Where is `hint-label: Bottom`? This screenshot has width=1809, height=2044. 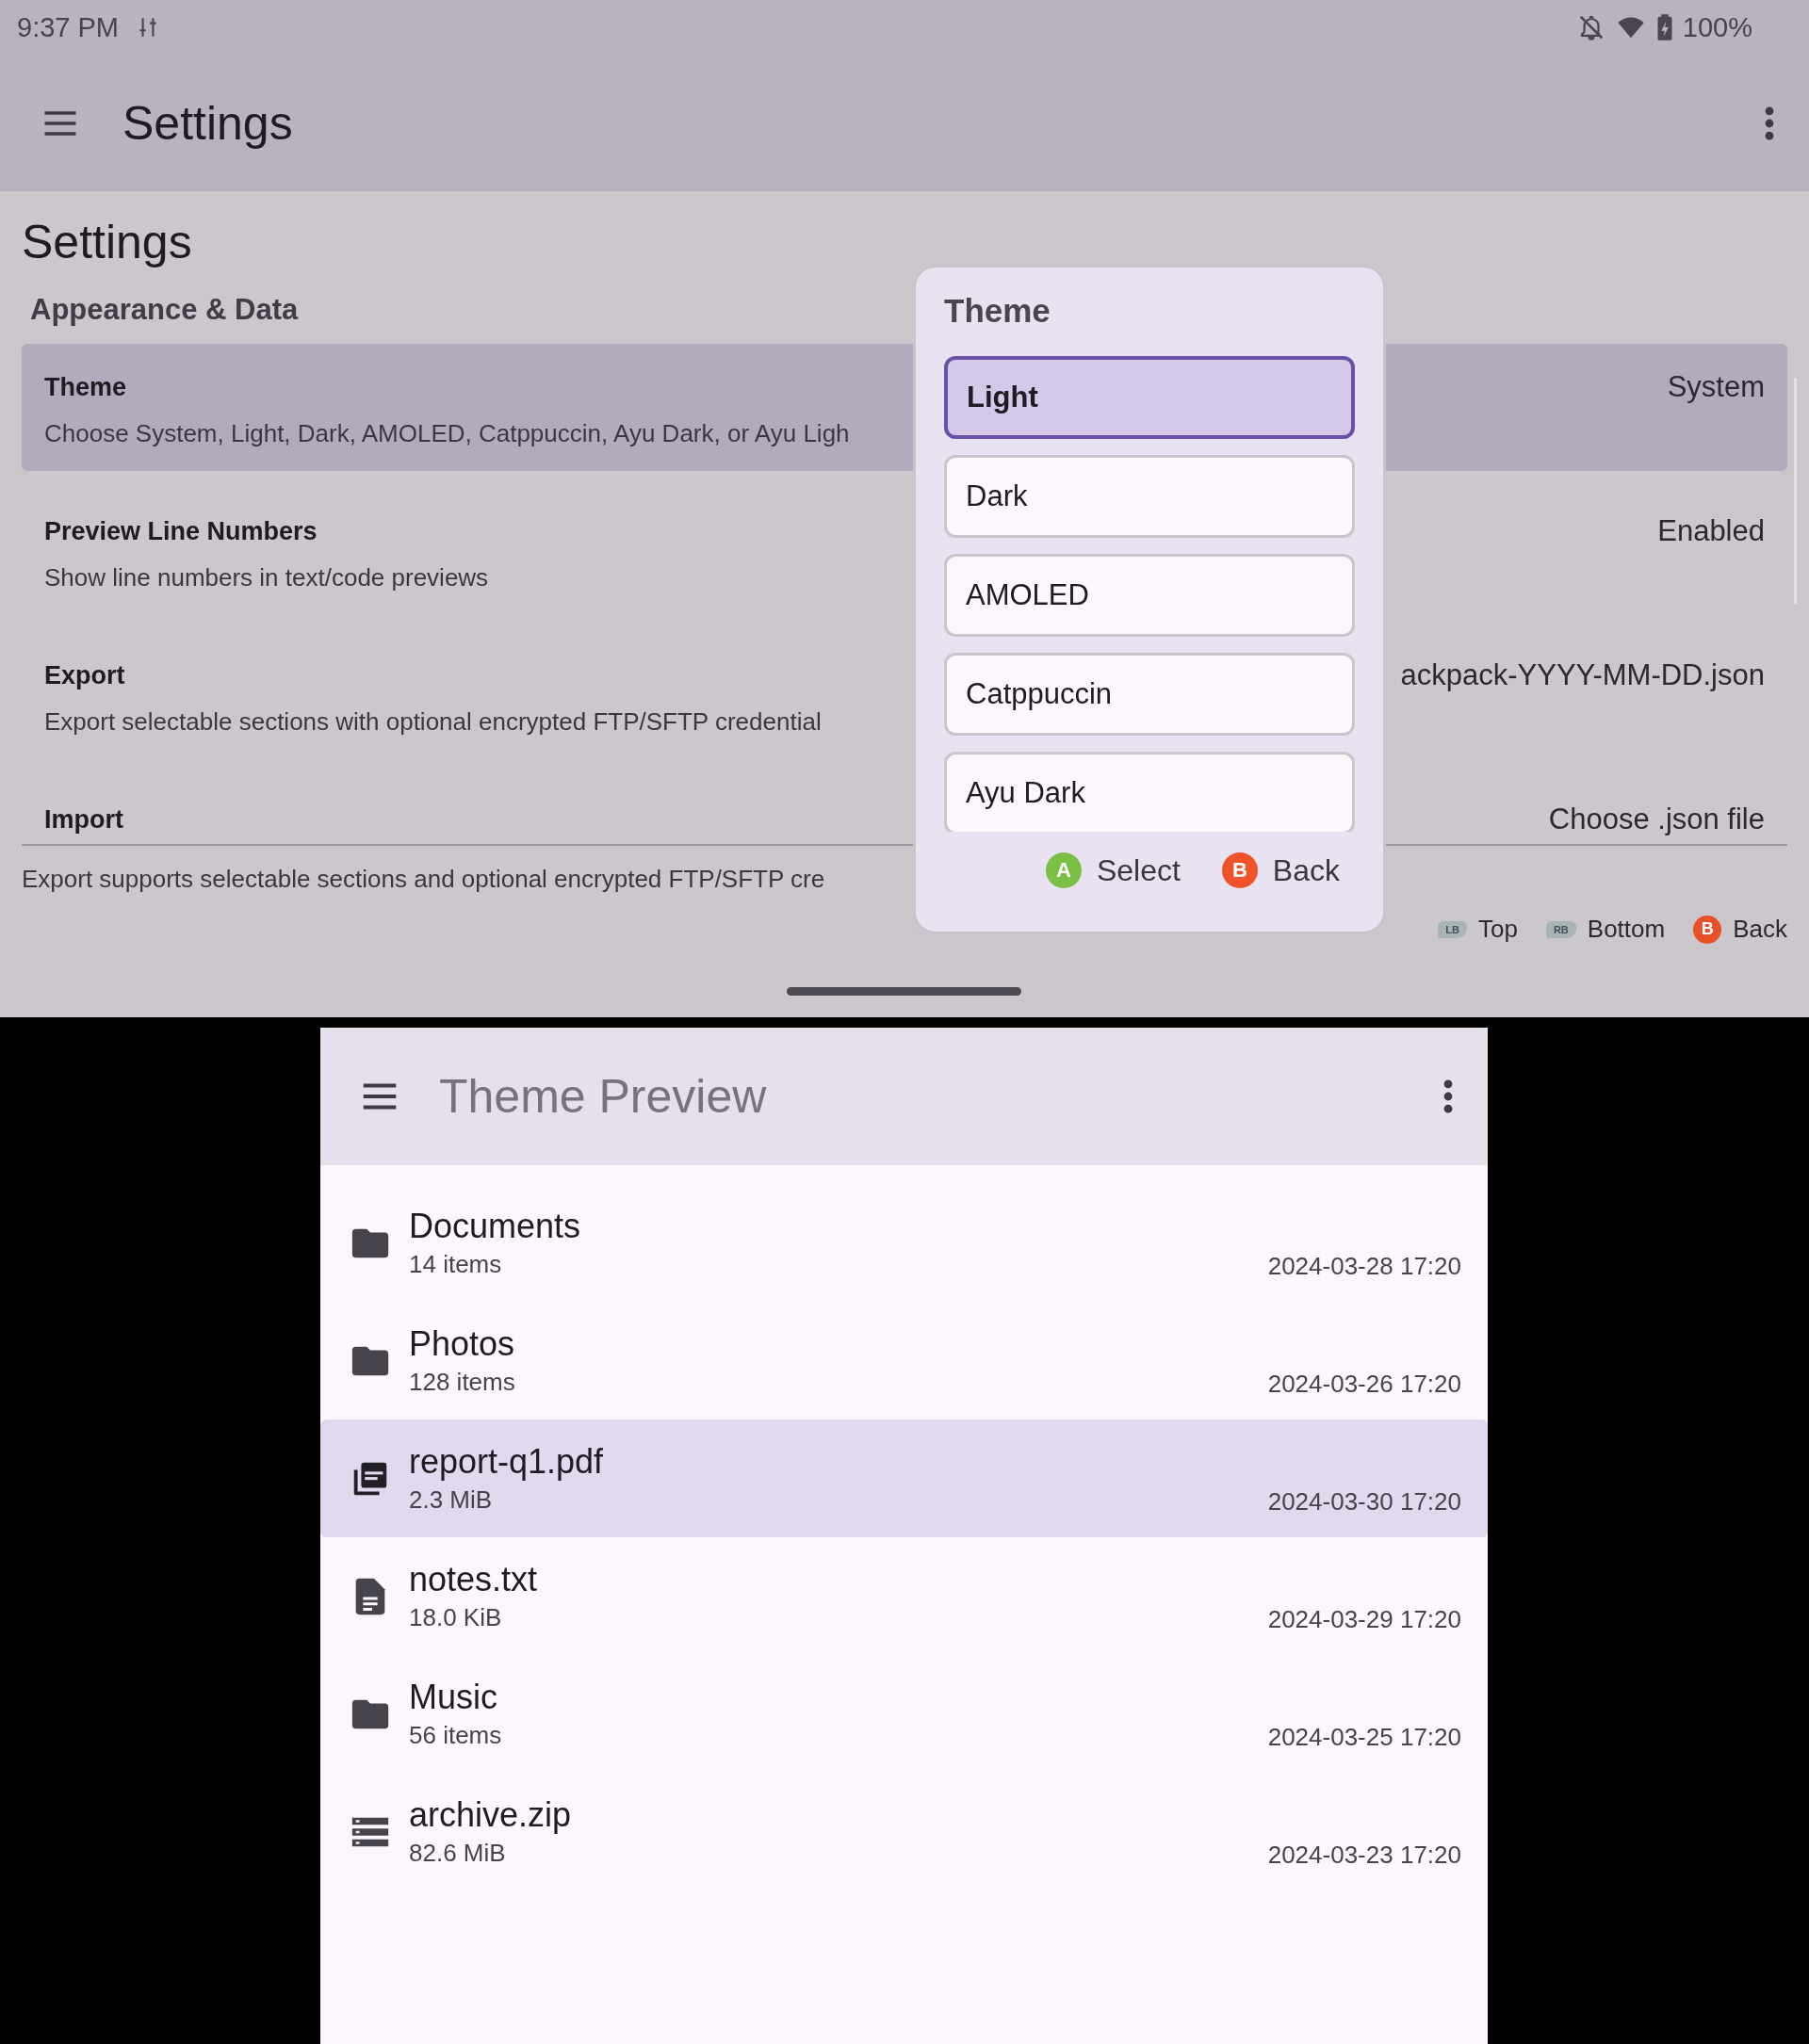
hint-label: Bottom is located at coordinates (1626, 929).